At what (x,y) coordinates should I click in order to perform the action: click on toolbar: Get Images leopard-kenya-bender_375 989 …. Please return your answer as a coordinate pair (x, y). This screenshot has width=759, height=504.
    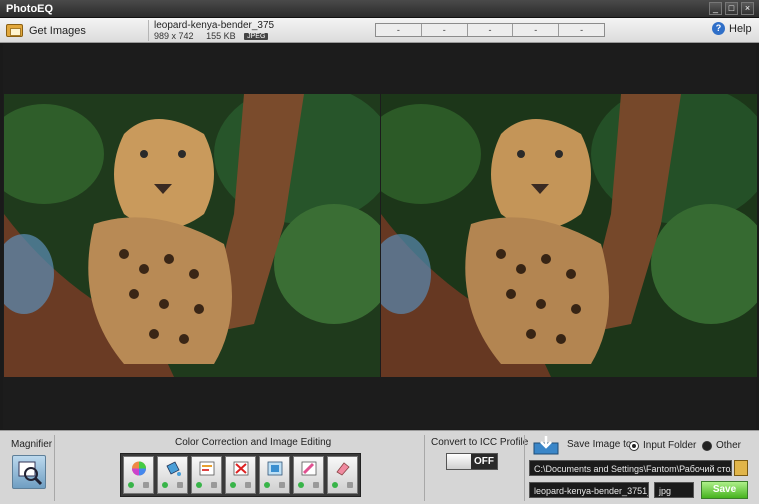
    Looking at the image, I should click on (379, 30).